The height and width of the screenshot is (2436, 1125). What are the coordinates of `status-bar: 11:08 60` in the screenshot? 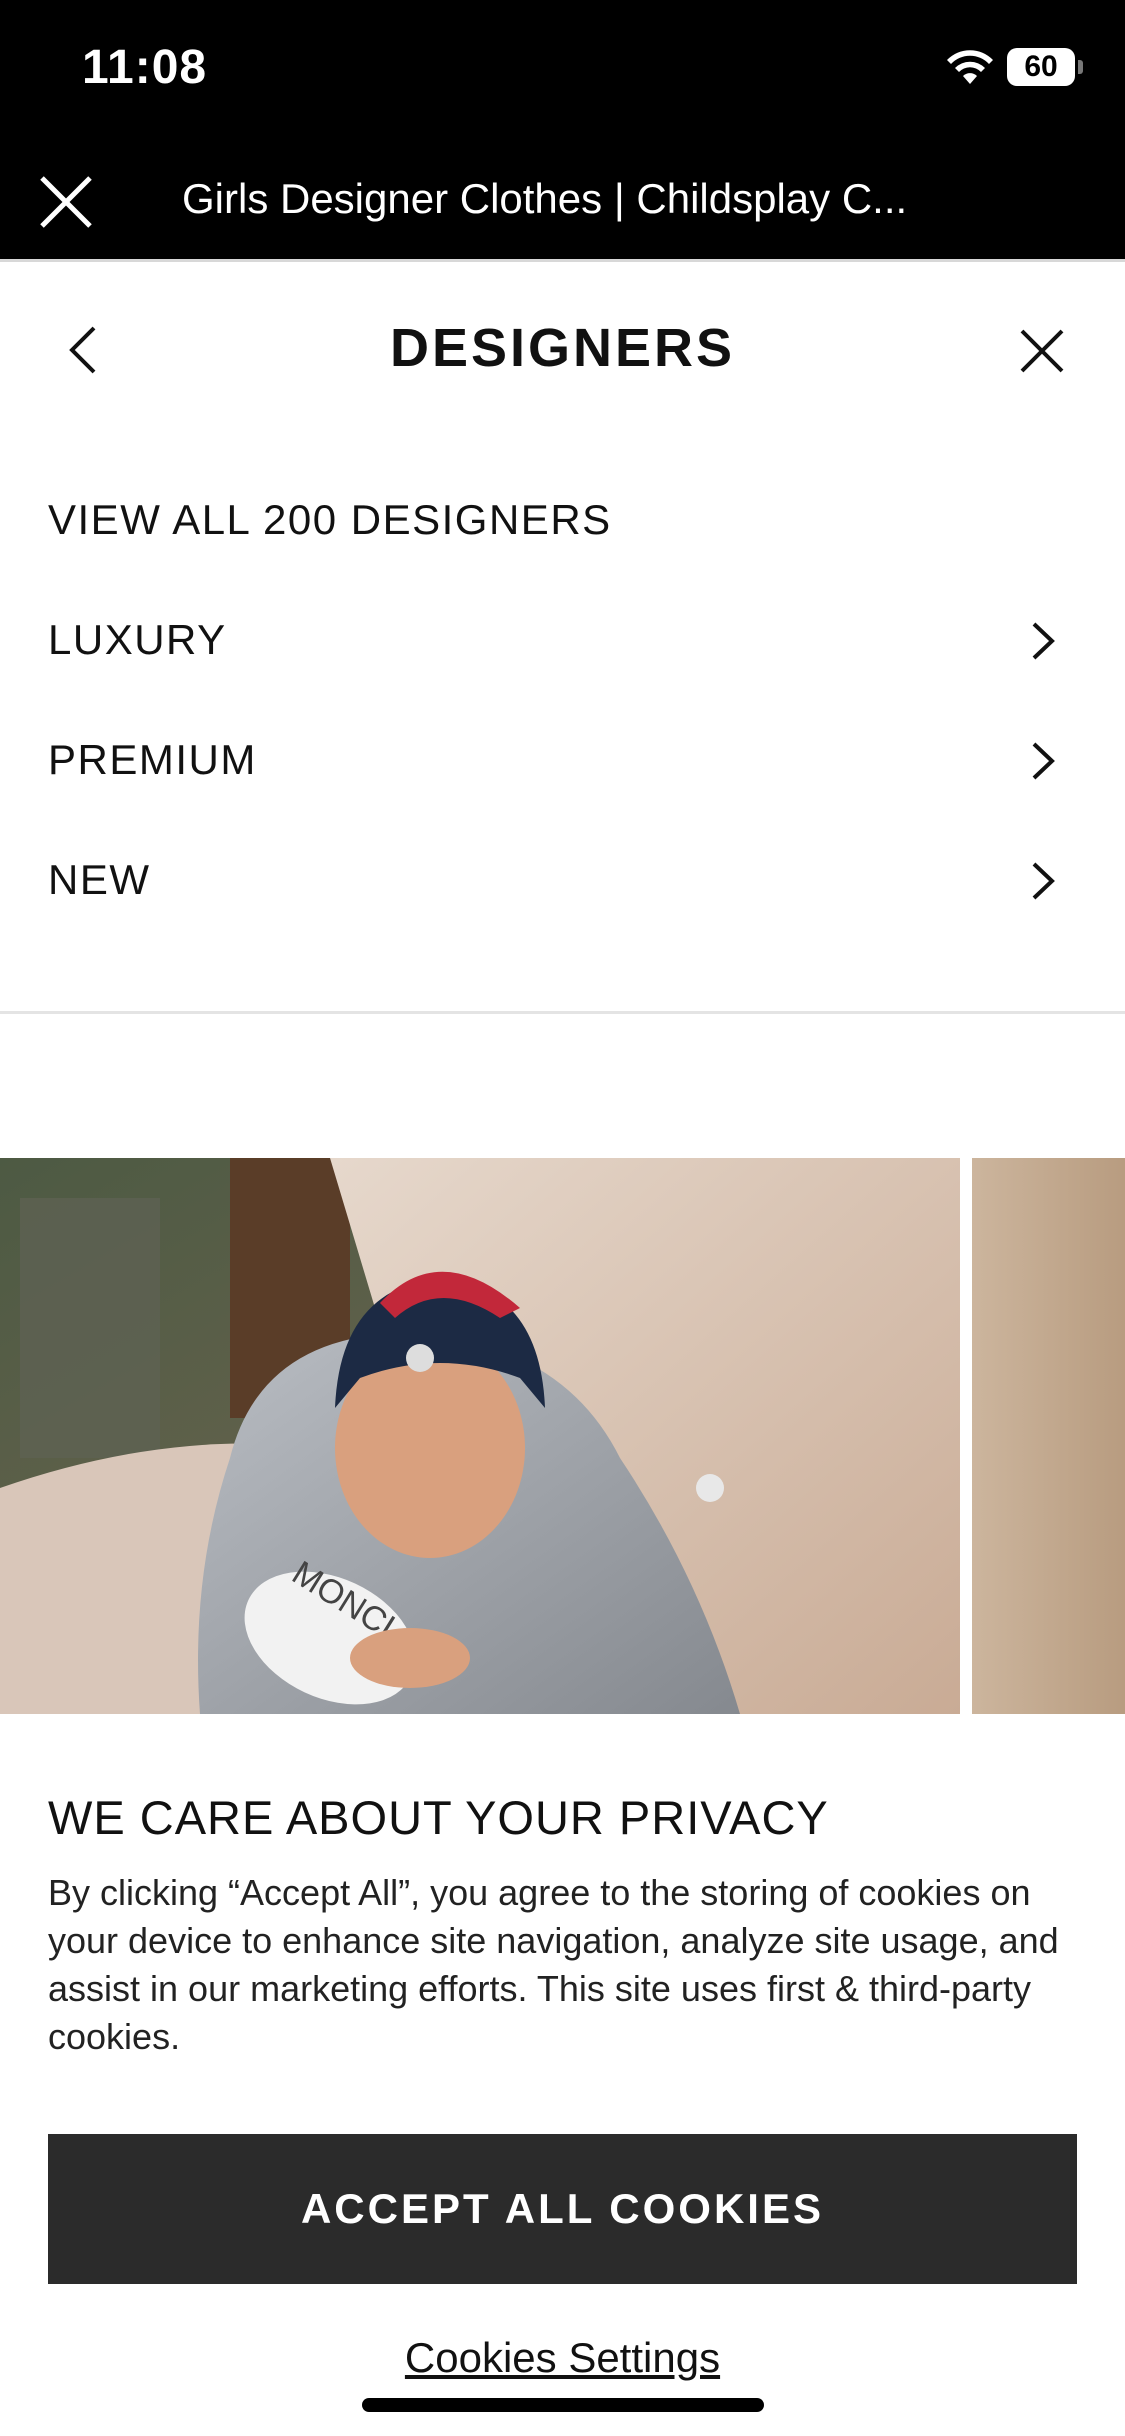 It's located at (562, 70).